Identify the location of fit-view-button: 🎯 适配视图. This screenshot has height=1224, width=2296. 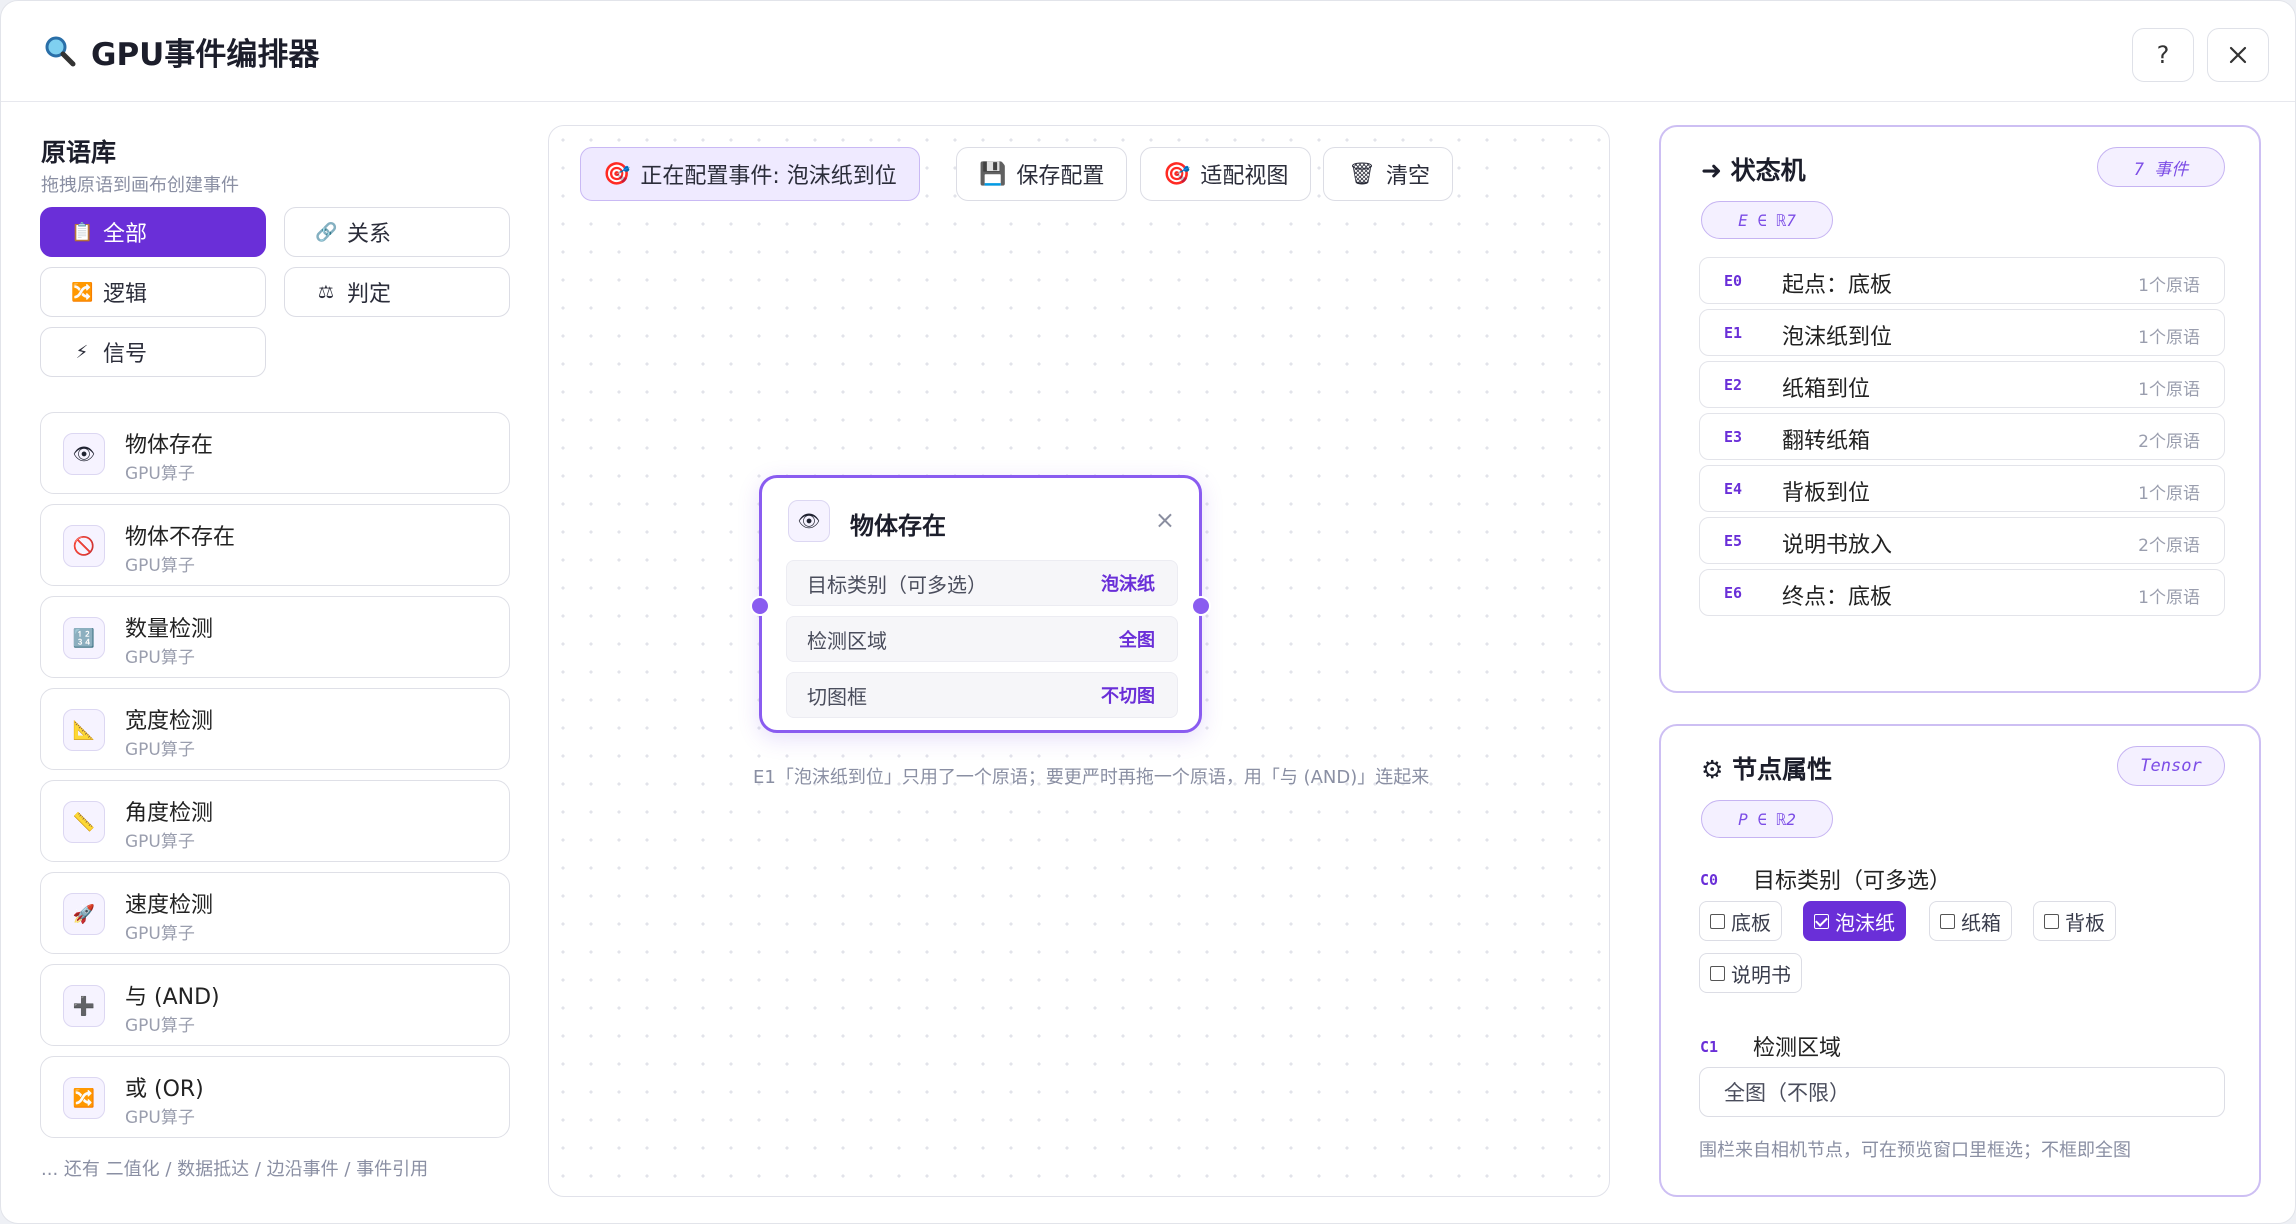
(1226, 174).